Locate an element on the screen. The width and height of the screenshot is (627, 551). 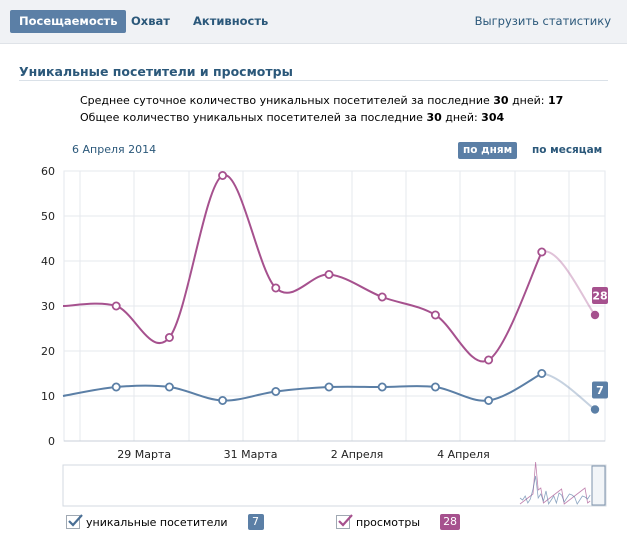
overview-panel is located at coordinates (334, 485).